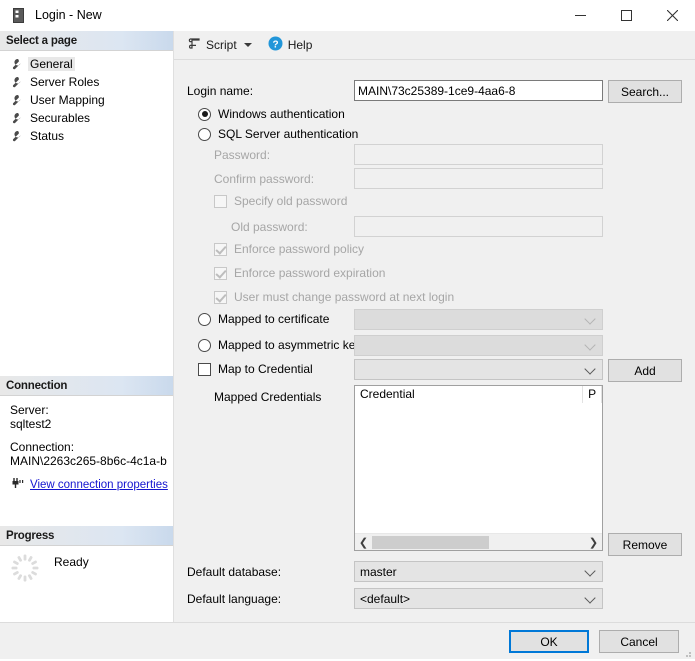 Image resolution: width=695 pixels, height=661 pixels. What do you see at coordinates (221, 45) in the screenshot?
I see `script-button: Script` at bounding box center [221, 45].